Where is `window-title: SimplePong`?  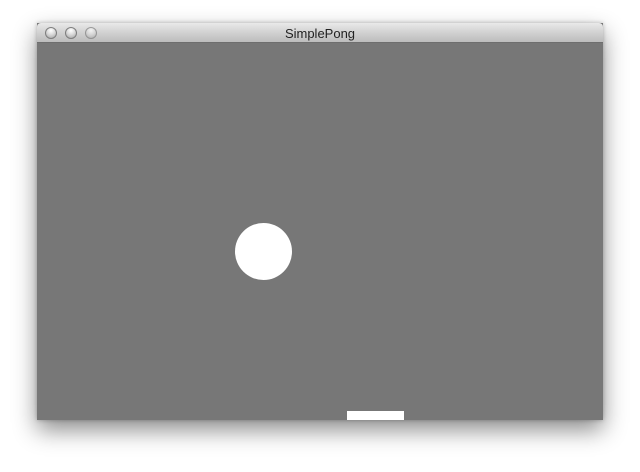 window-title: SimplePong is located at coordinates (320, 33).